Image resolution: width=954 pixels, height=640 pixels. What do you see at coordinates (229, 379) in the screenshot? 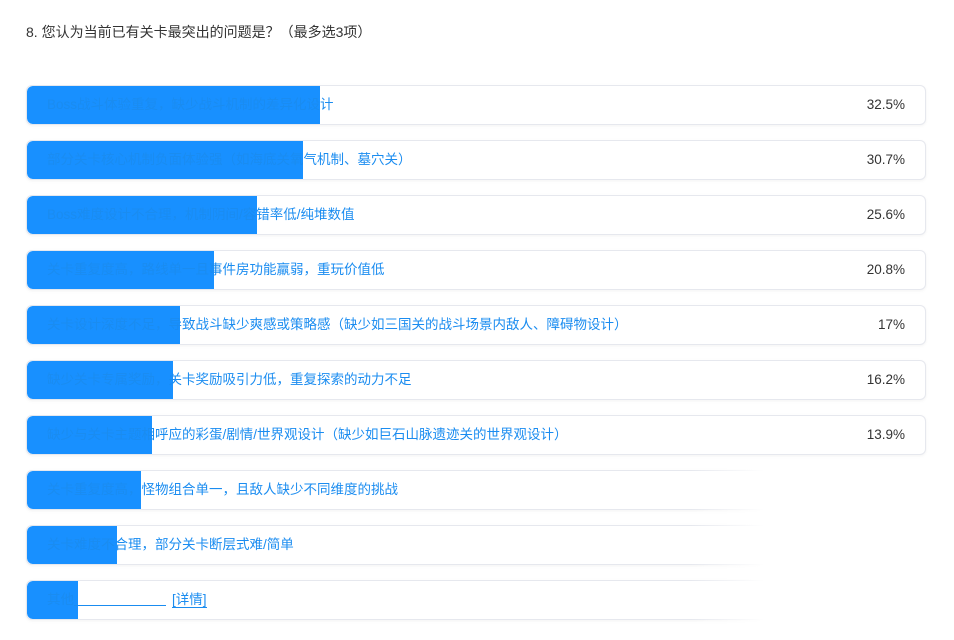
I see `option-label: 缺少关卡专属奖励，关卡奖励吸引力低，重复探索的动力不足` at bounding box center [229, 379].